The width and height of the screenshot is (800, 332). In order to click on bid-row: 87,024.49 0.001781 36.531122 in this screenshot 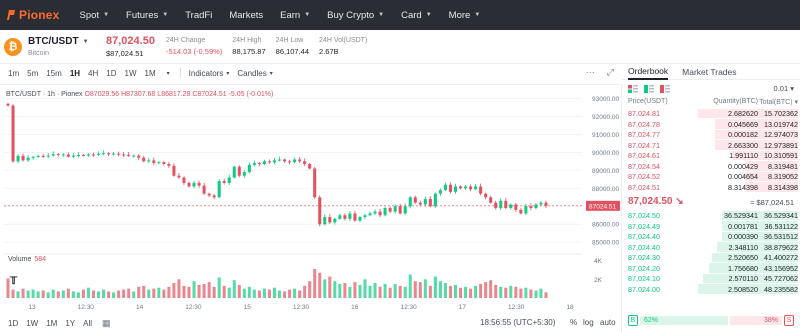, I will do `click(711, 226)`.